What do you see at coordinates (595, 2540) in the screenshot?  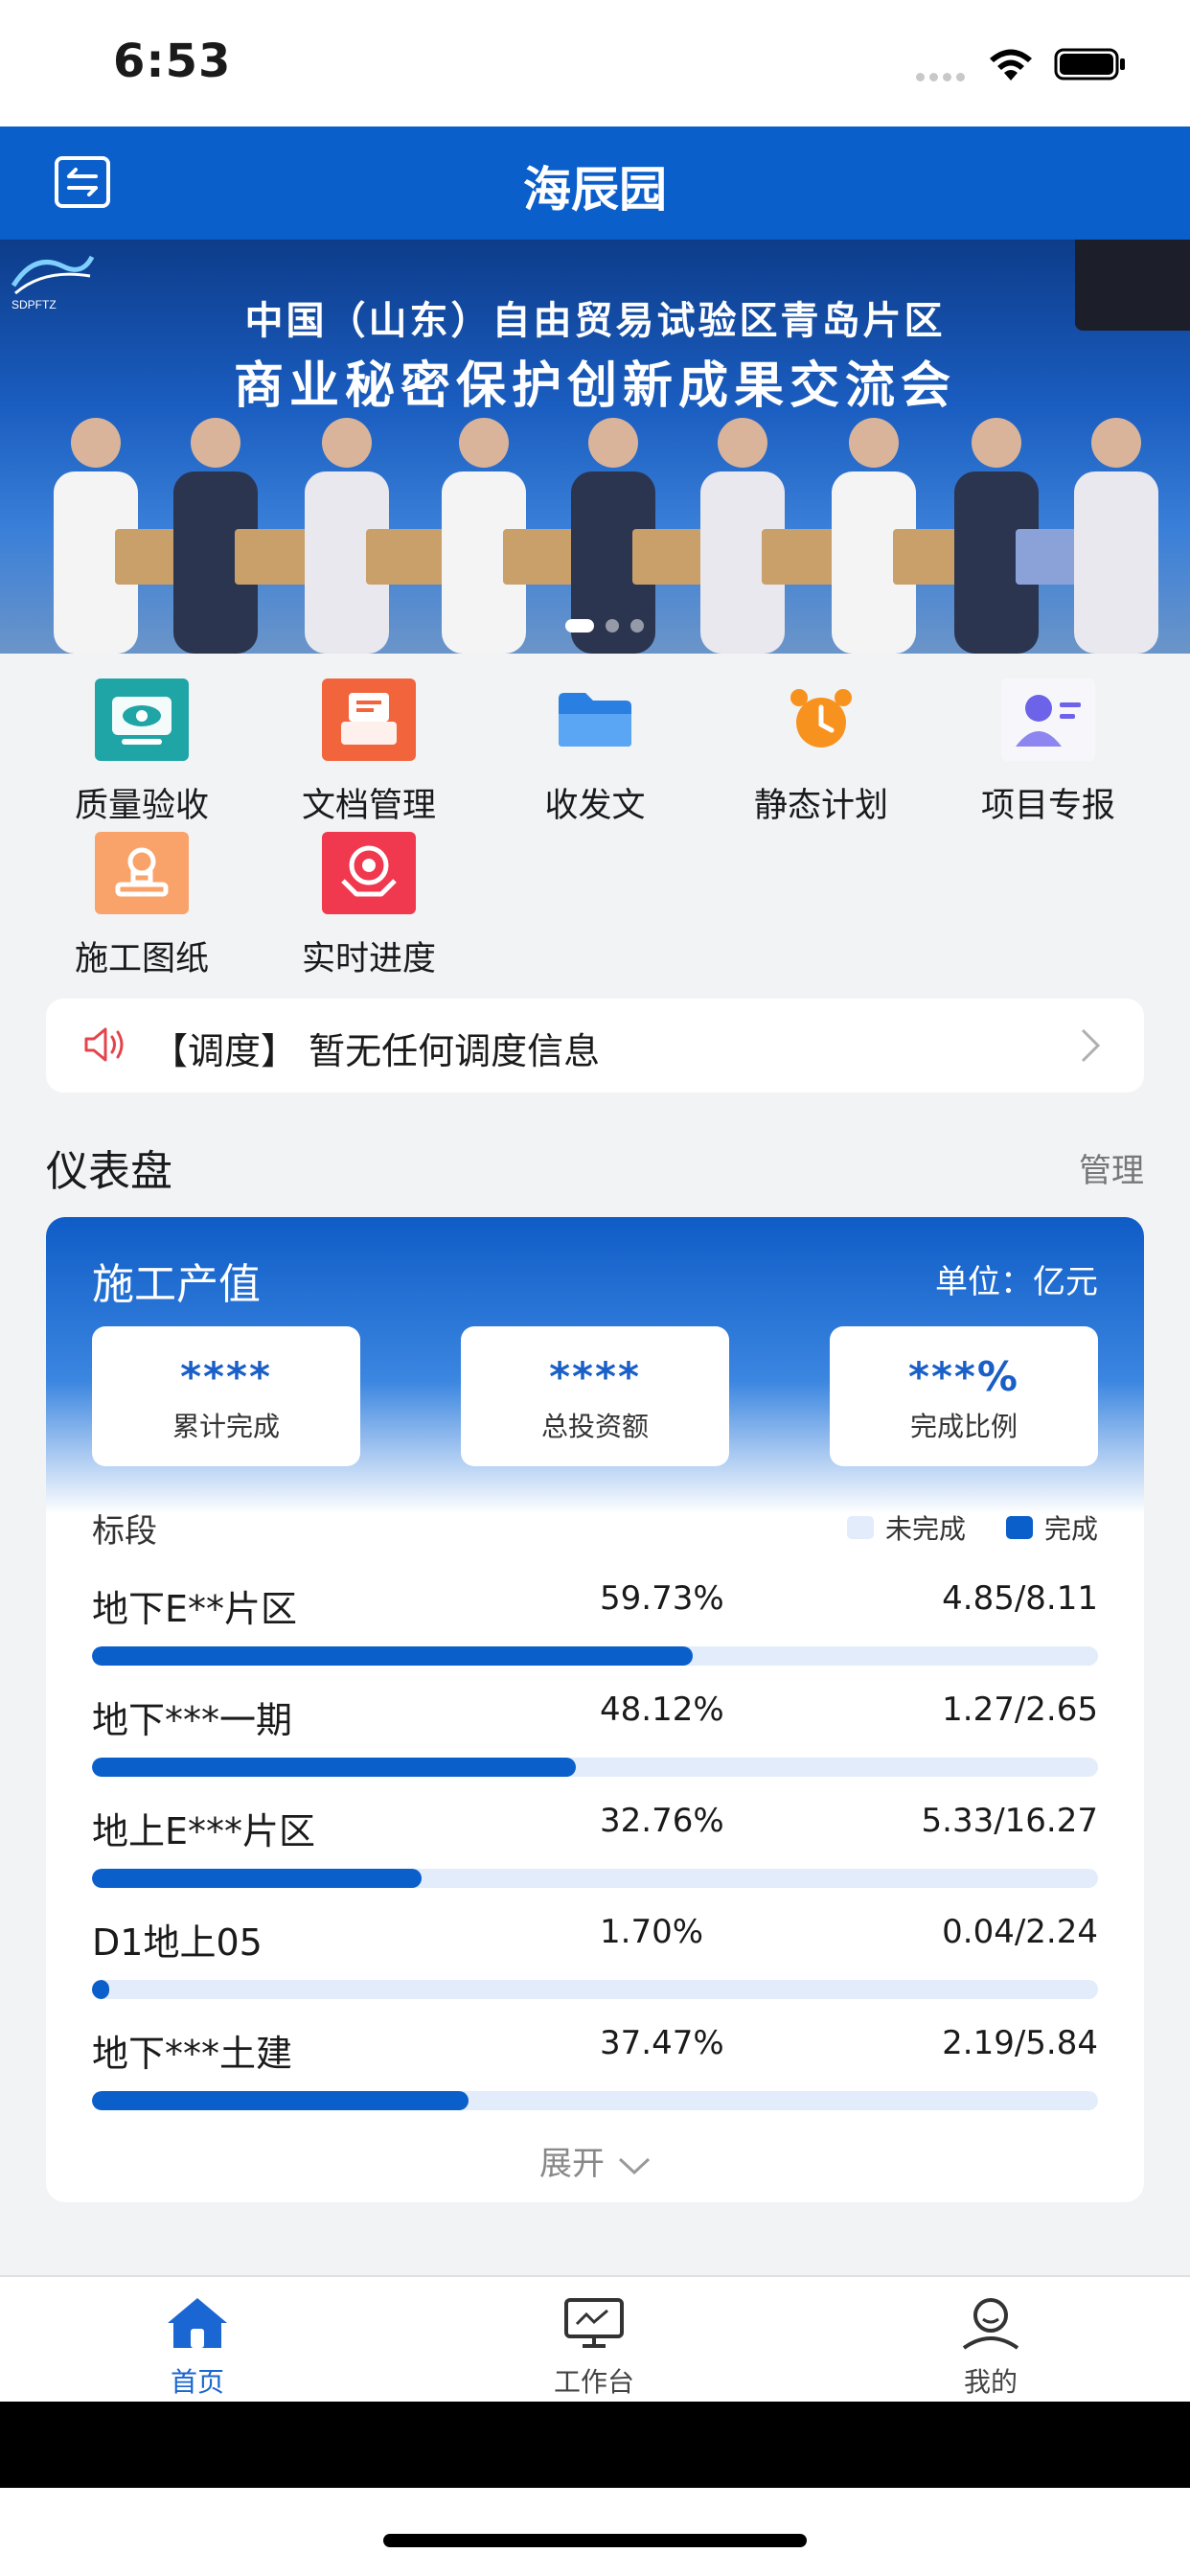 I see `home-indicator` at bounding box center [595, 2540].